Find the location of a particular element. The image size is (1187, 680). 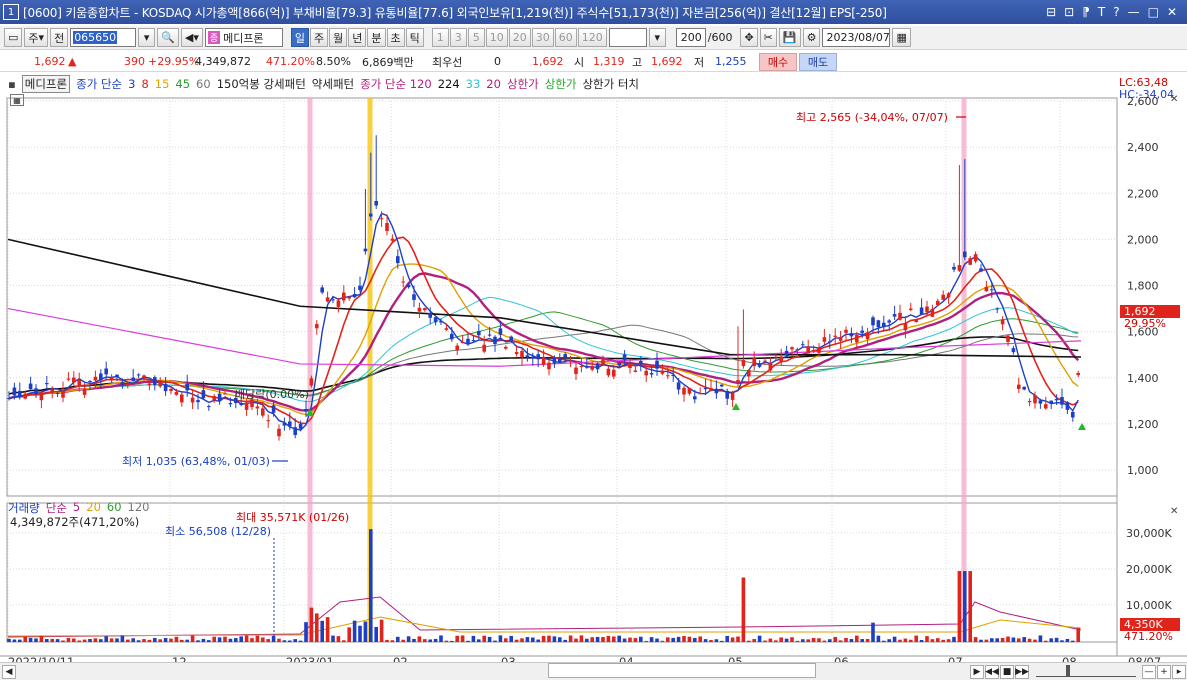

zoom-slider is located at coordinates (1086, 670).